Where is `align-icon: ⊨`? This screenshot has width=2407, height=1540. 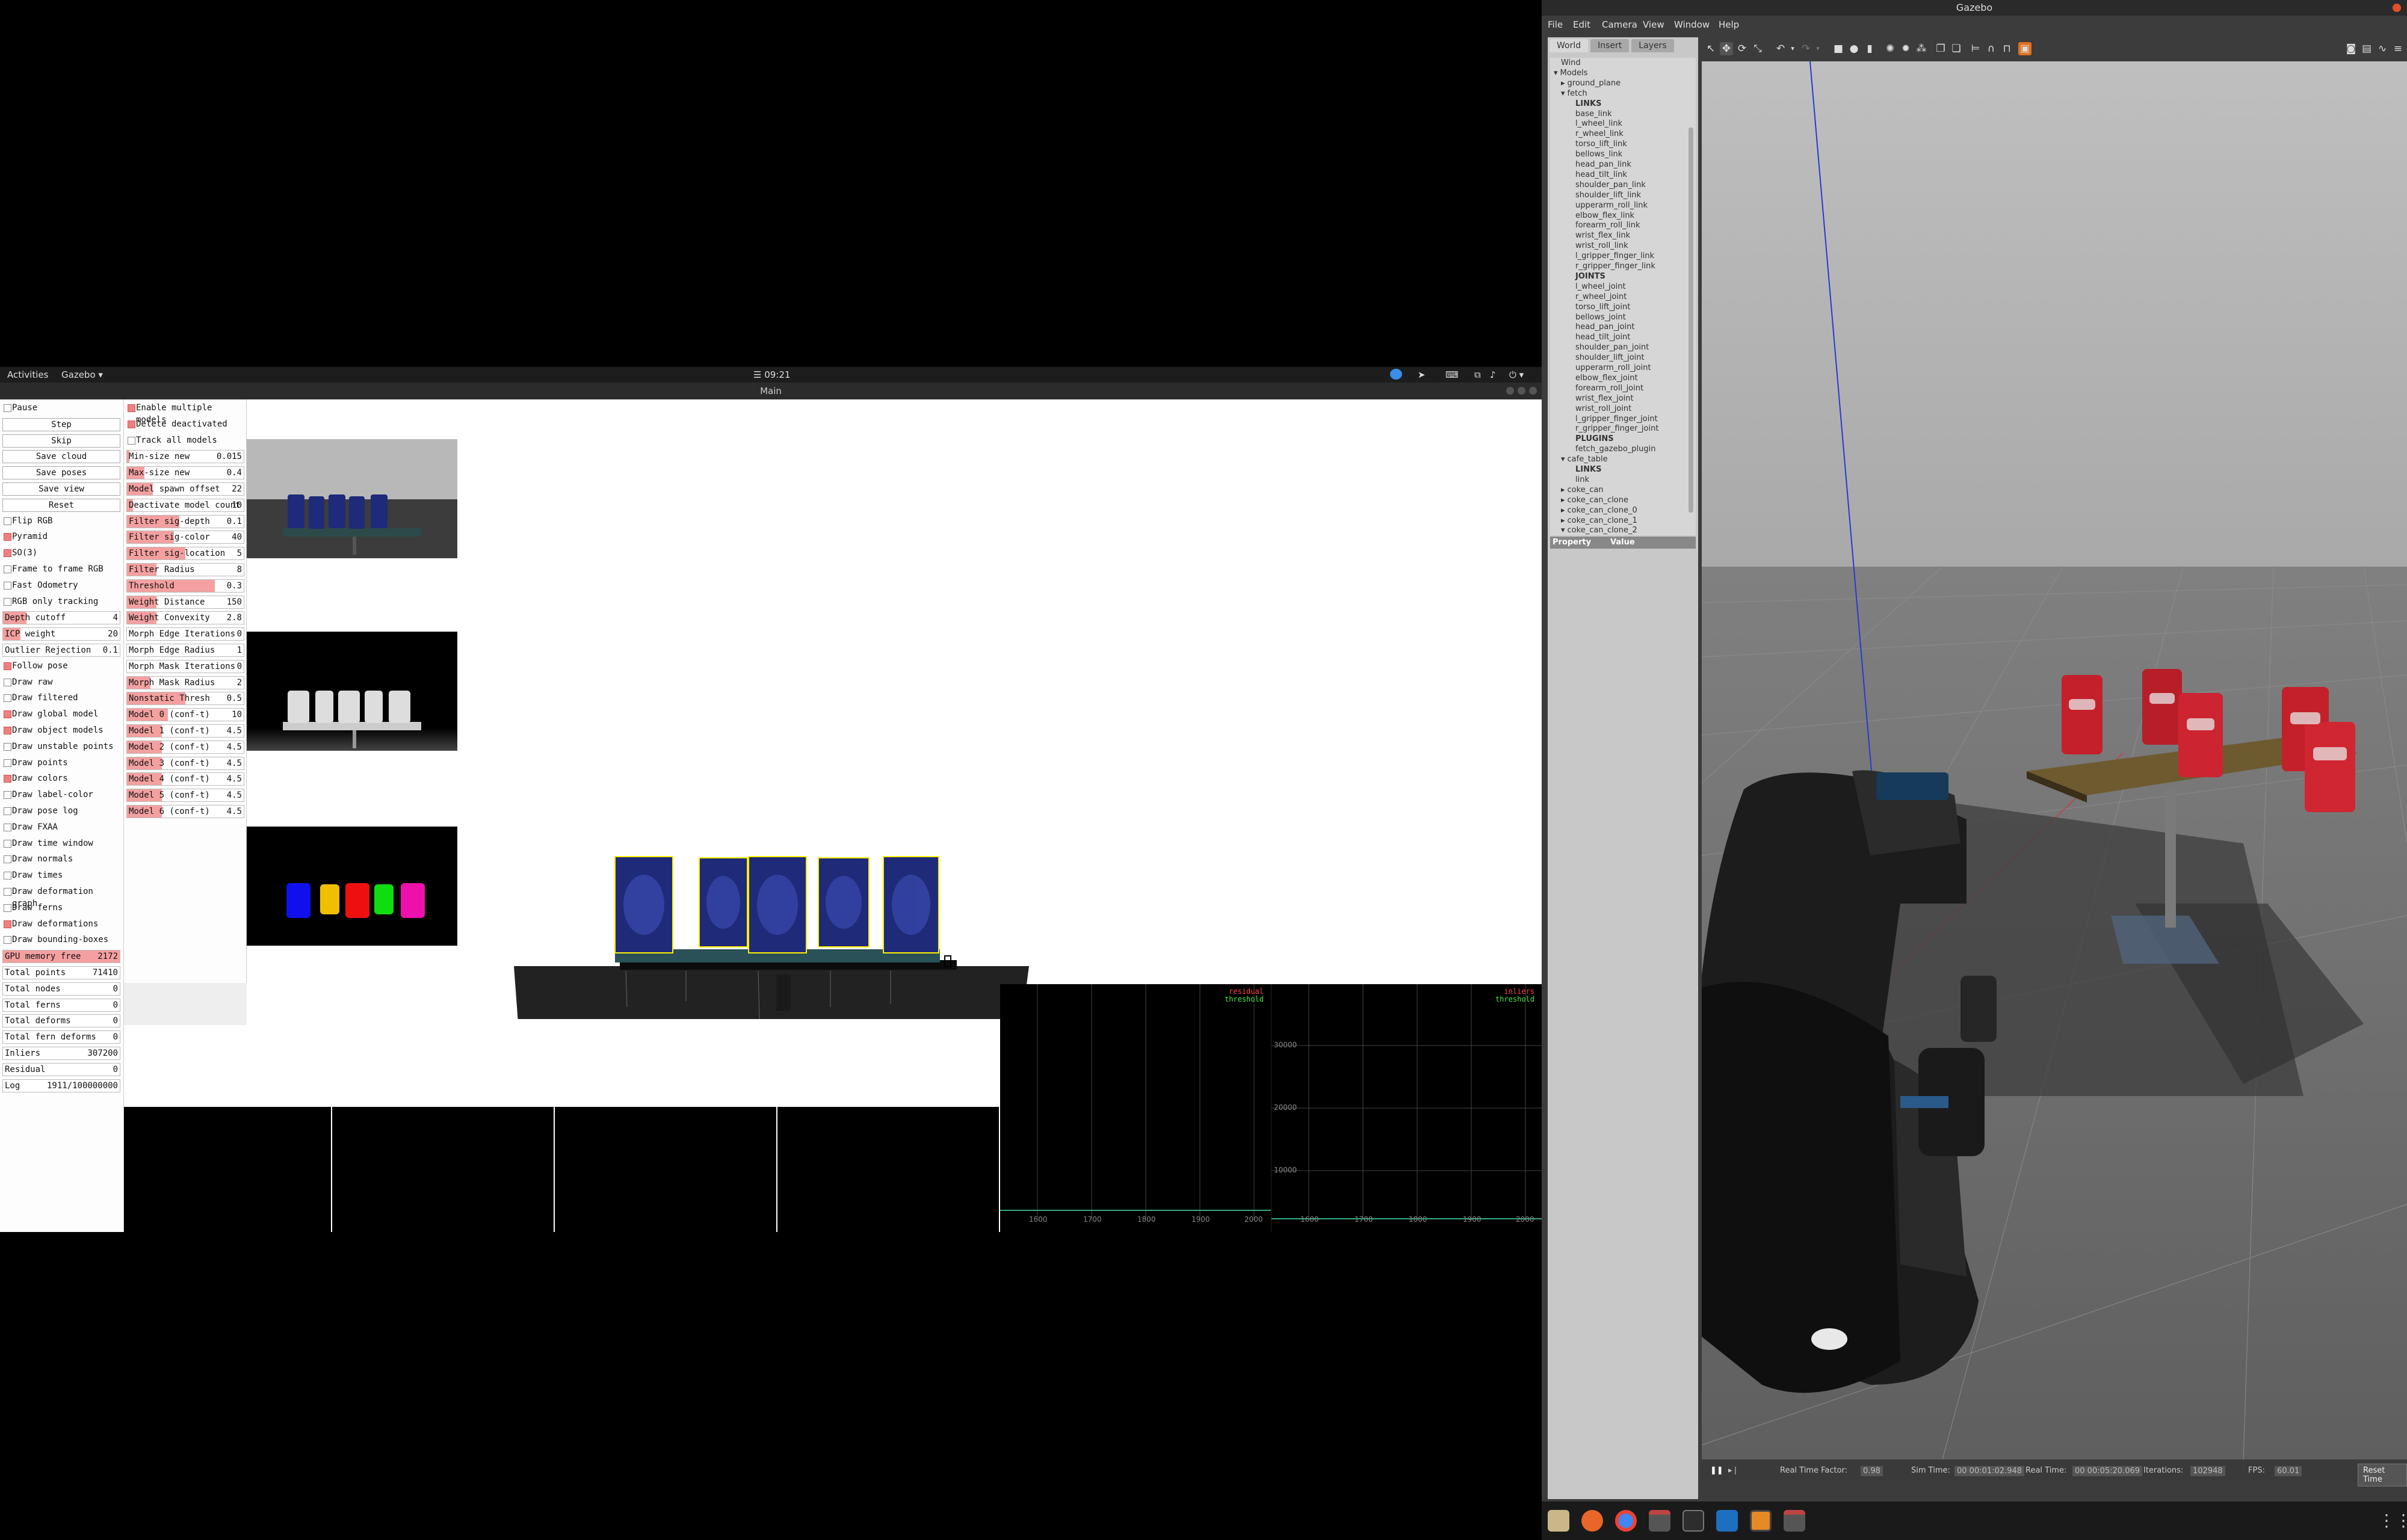 align-icon: ⊨ is located at coordinates (1975, 48).